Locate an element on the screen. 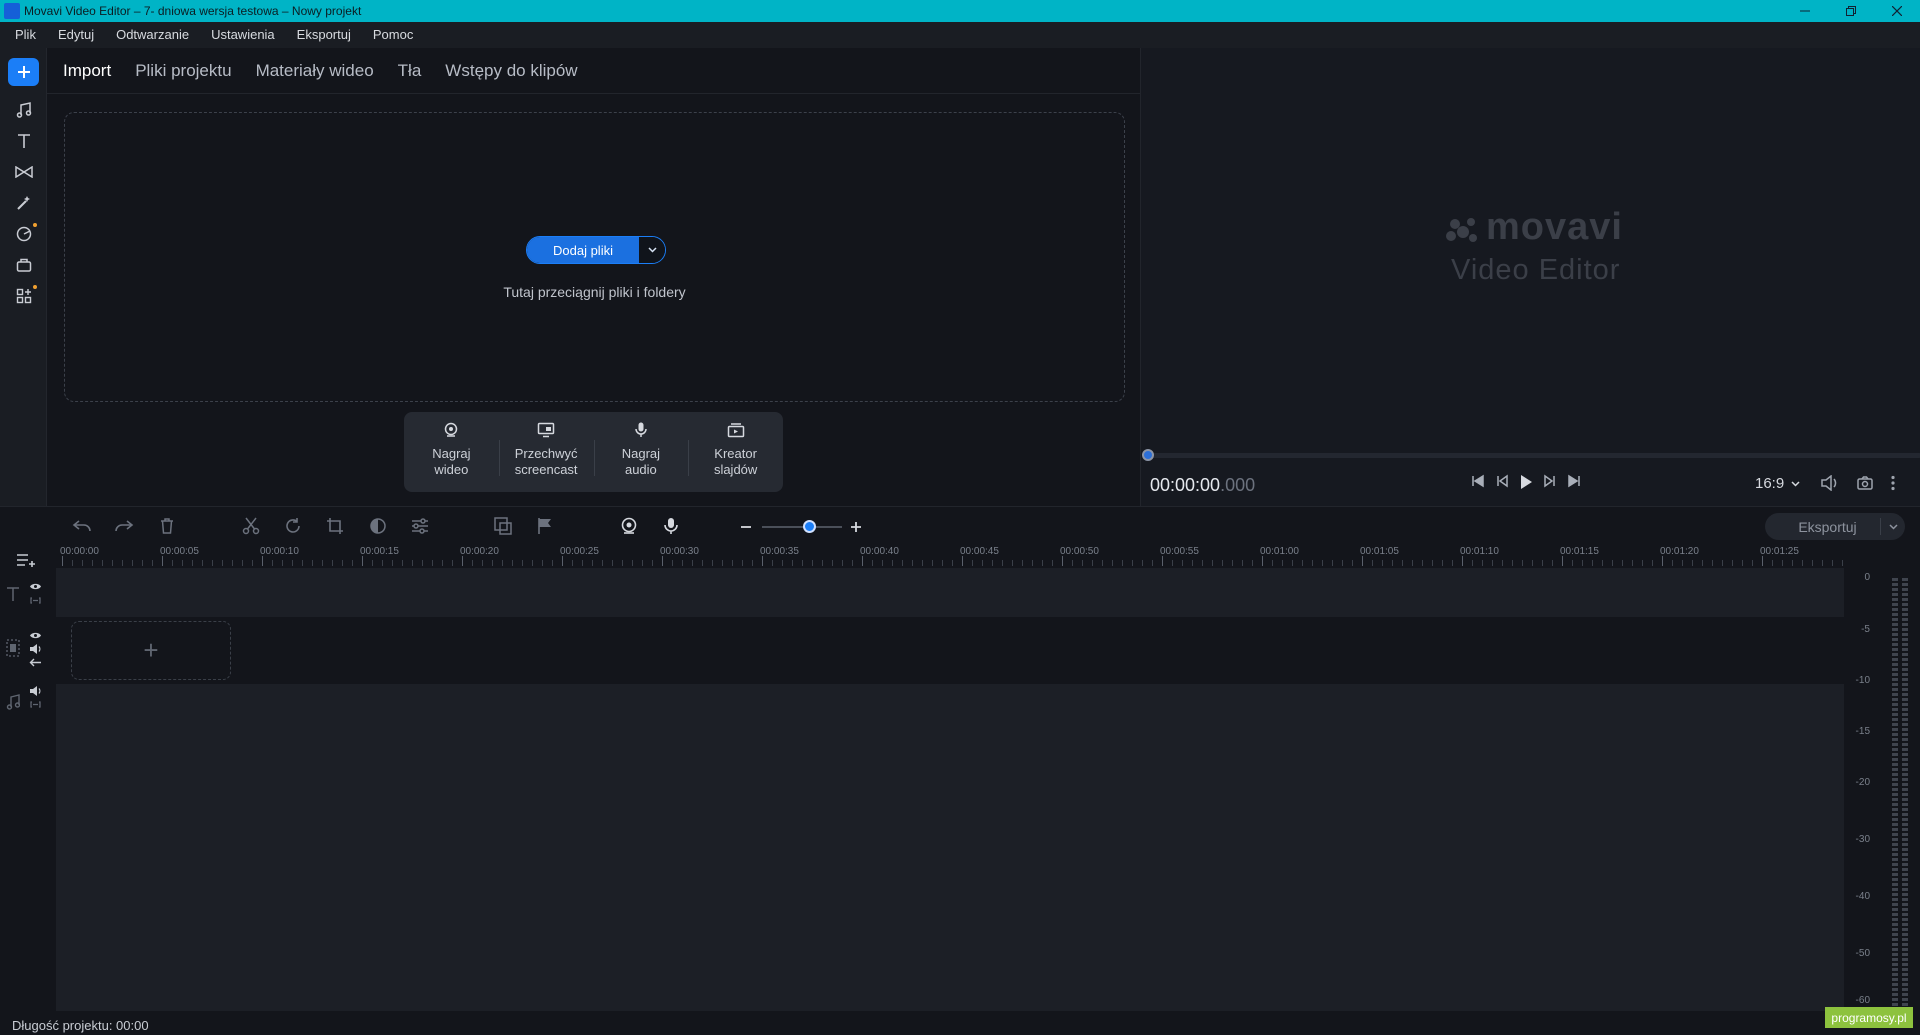 The width and height of the screenshot is (1920, 1035). add-track-icon is located at coordinates (27, 560).